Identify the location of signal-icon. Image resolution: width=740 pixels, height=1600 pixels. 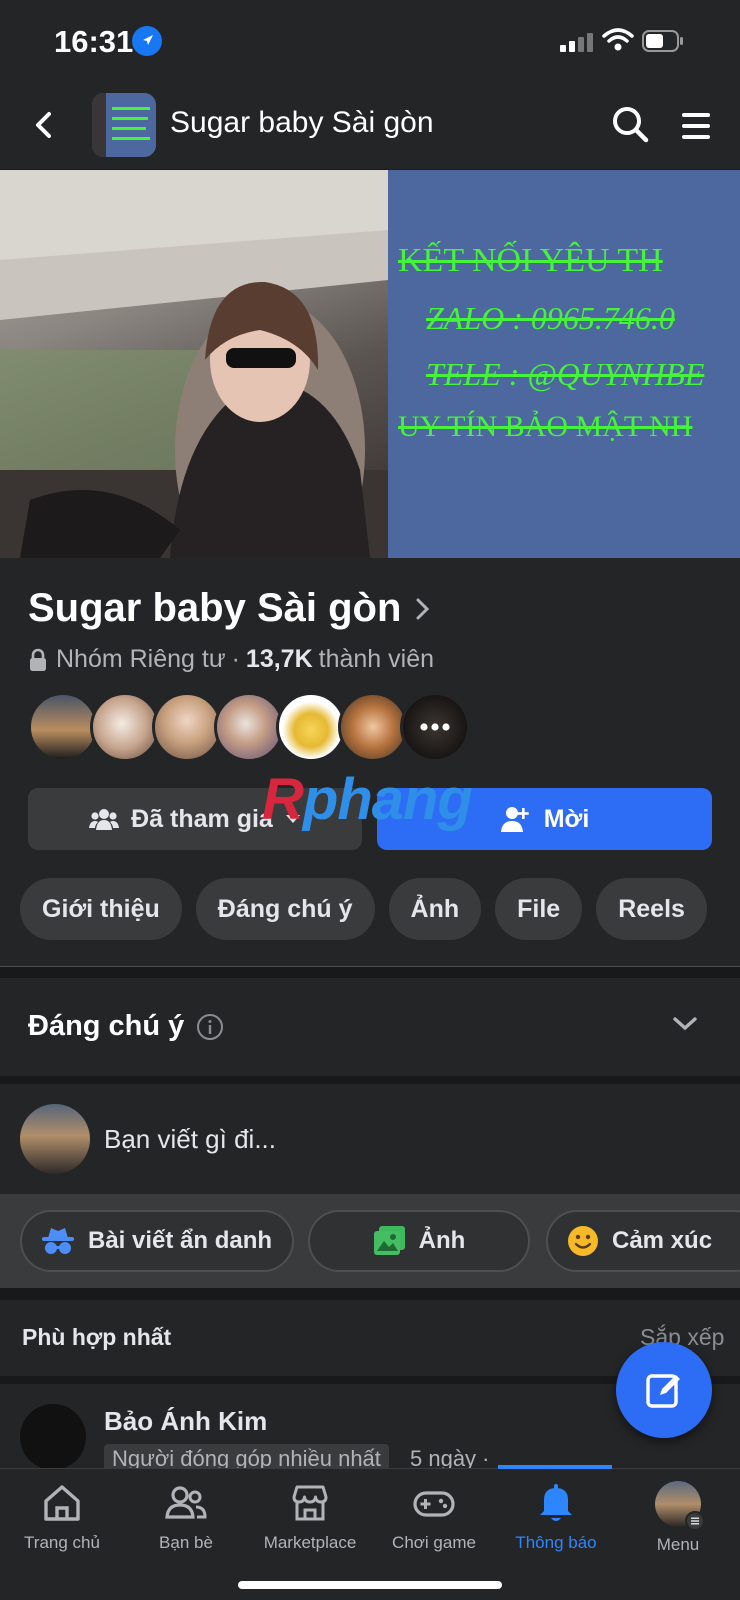
(576, 42).